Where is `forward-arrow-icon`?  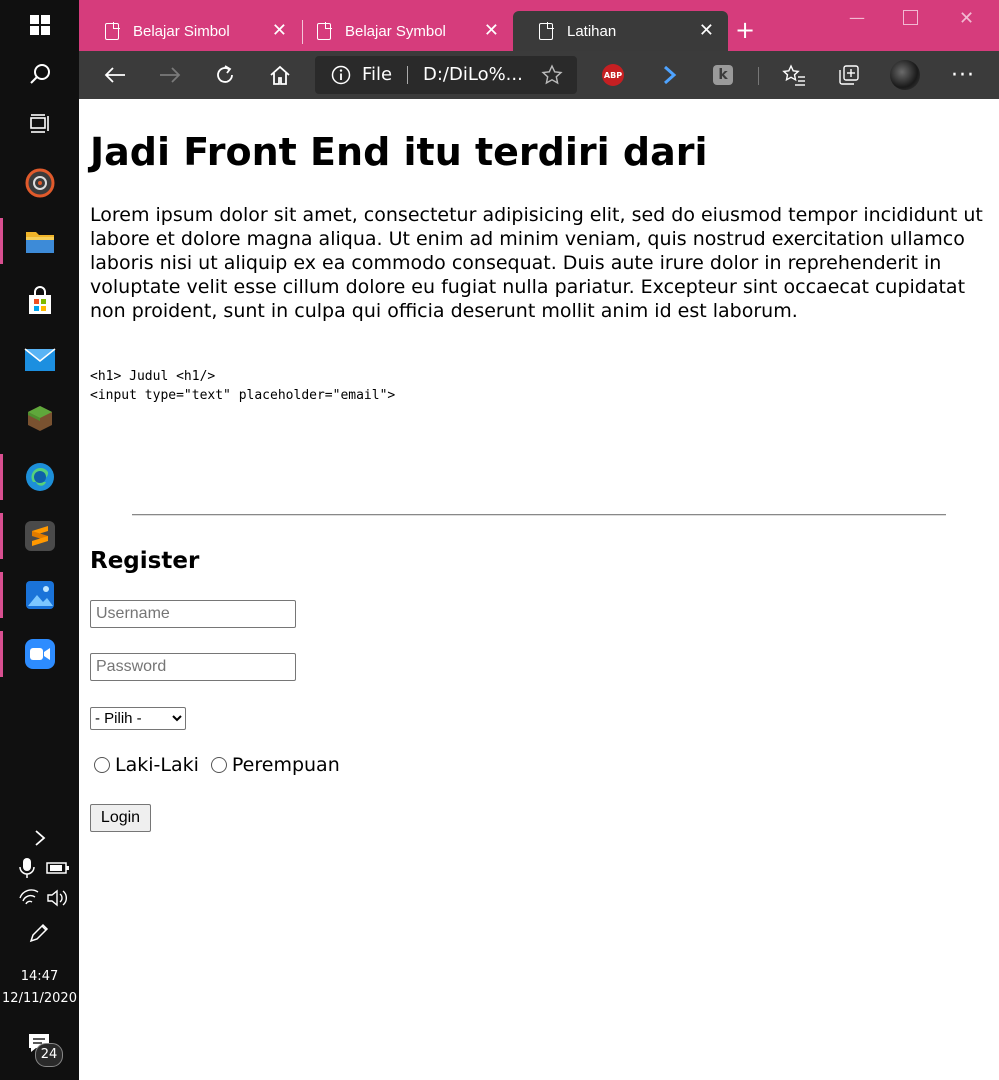 forward-arrow-icon is located at coordinates (170, 75).